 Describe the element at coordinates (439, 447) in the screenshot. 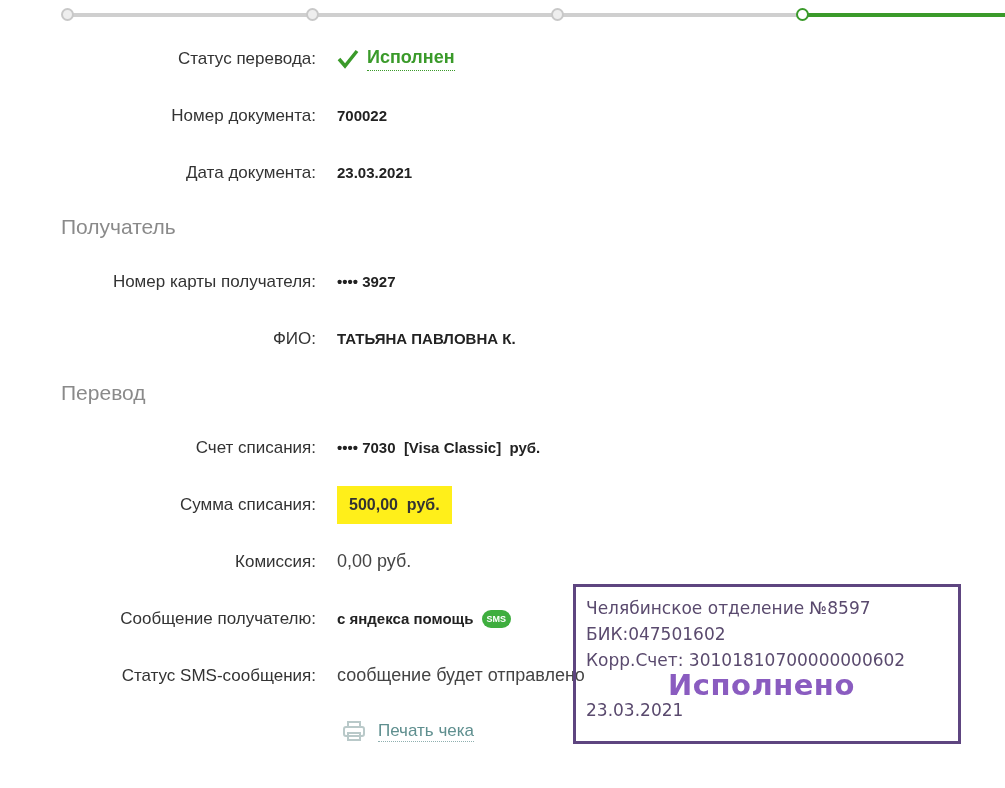

I see `field-value: •••• 7030 [Visa Classic] руб.` at that location.